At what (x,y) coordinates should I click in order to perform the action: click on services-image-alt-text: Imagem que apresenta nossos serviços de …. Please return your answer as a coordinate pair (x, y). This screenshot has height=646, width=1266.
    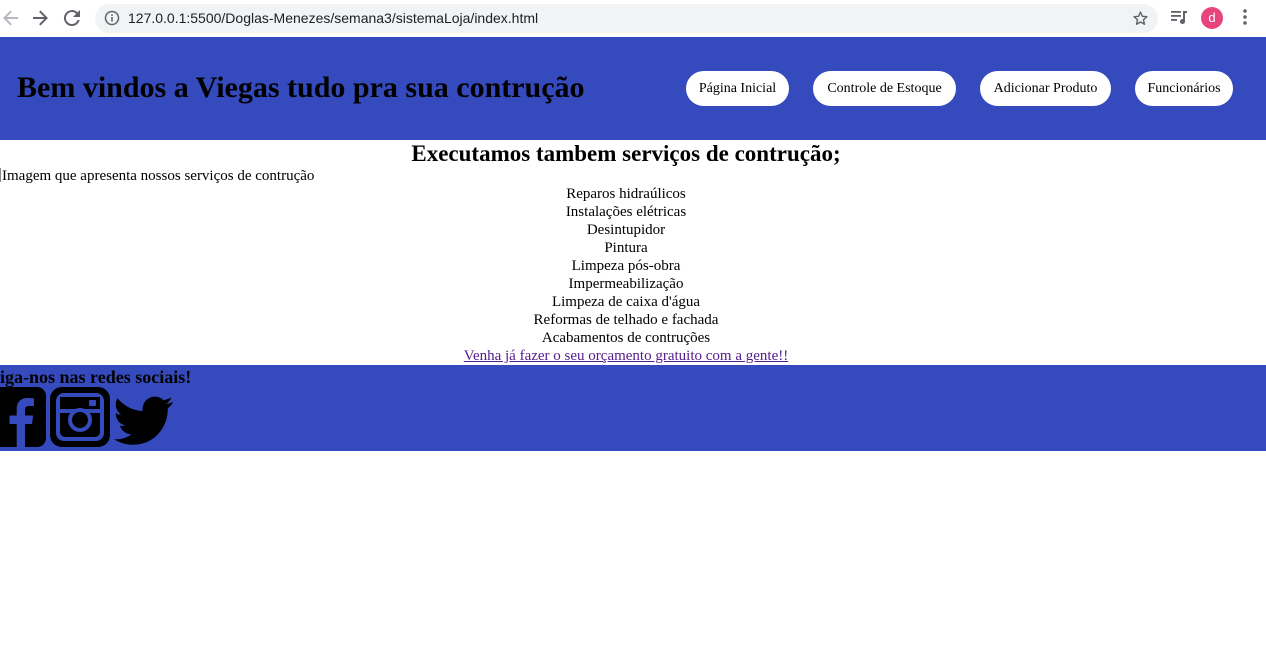
    Looking at the image, I should click on (158, 176).